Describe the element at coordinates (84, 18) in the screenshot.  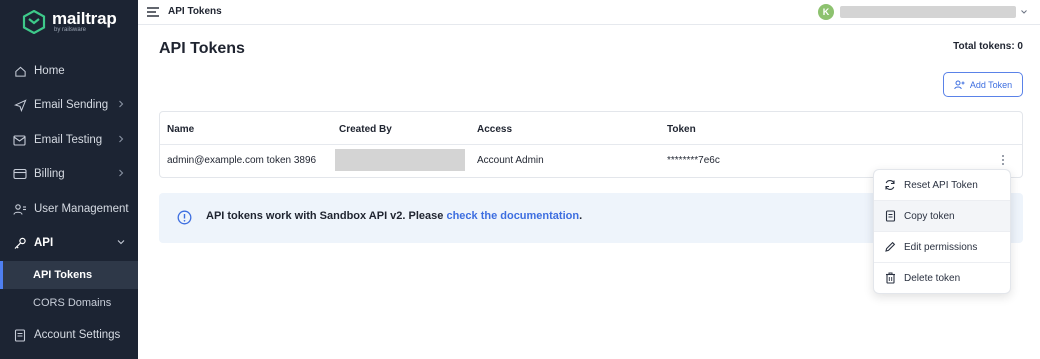
I see `logo-title: mailtrap` at that location.